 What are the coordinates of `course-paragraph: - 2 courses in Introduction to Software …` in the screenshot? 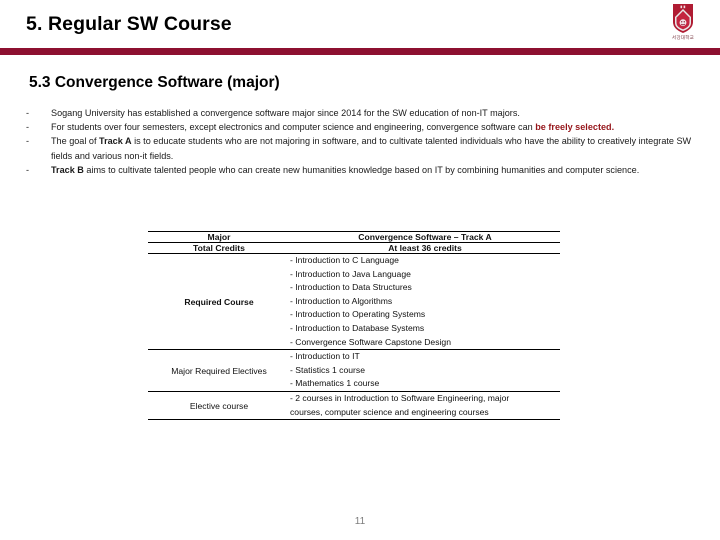 It's located at (400, 404).